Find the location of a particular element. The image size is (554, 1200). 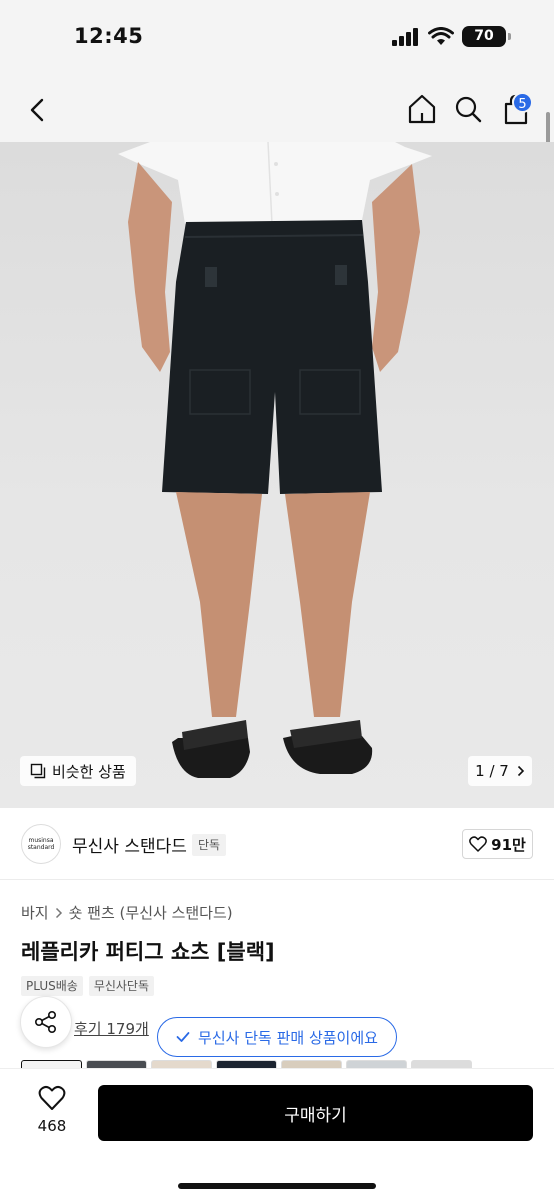

reviews-link: 후기 179개 is located at coordinates (111, 1028).